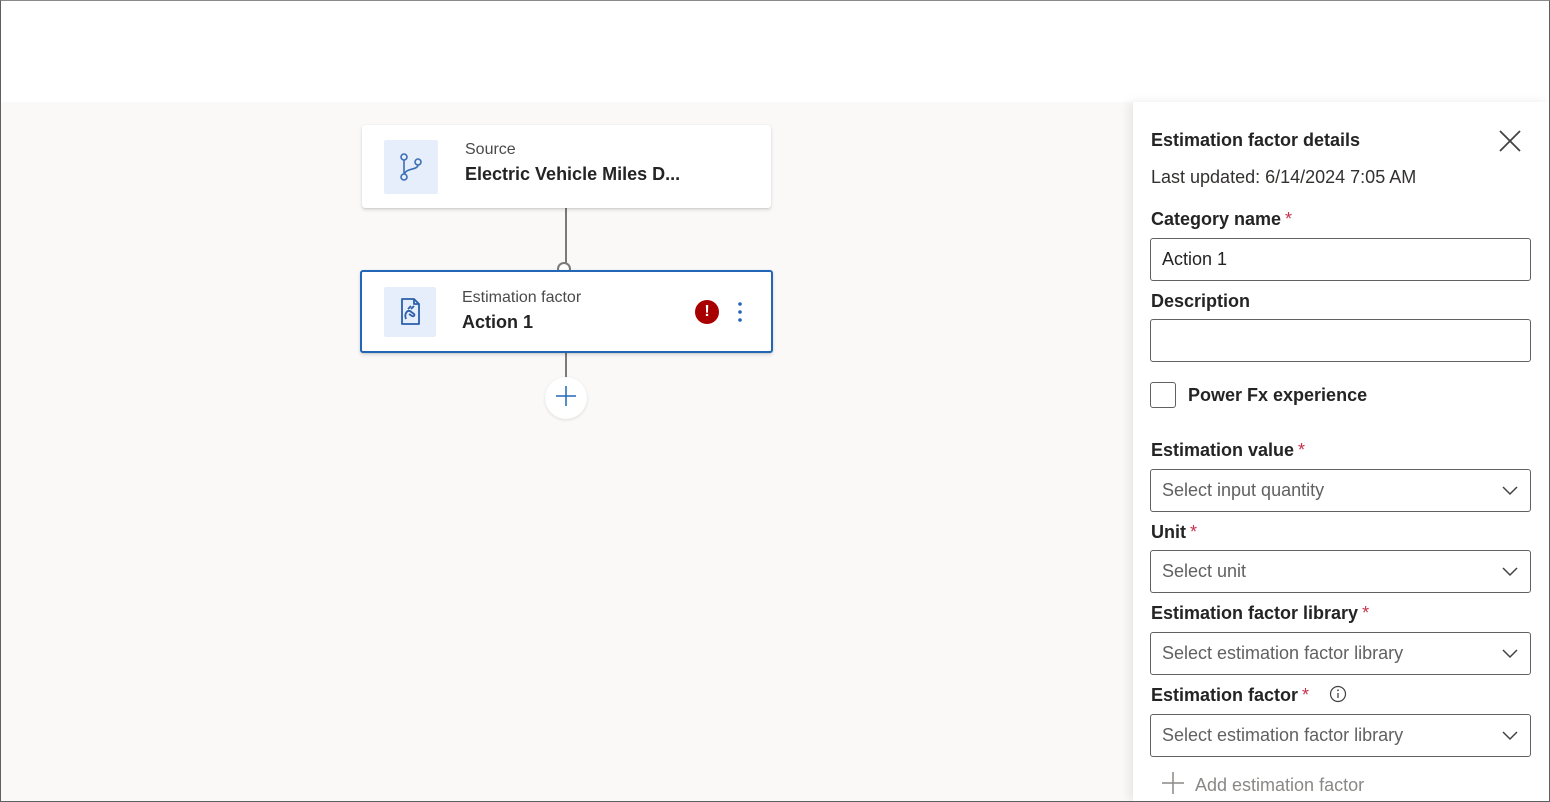 This screenshot has width=1550, height=802. What do you see at coordinates (1284, 177) in the screenshot?
I see `last-updated-text: Last updated: 6/14/2024 7:05 AM` at bounding box center [1284, 177].